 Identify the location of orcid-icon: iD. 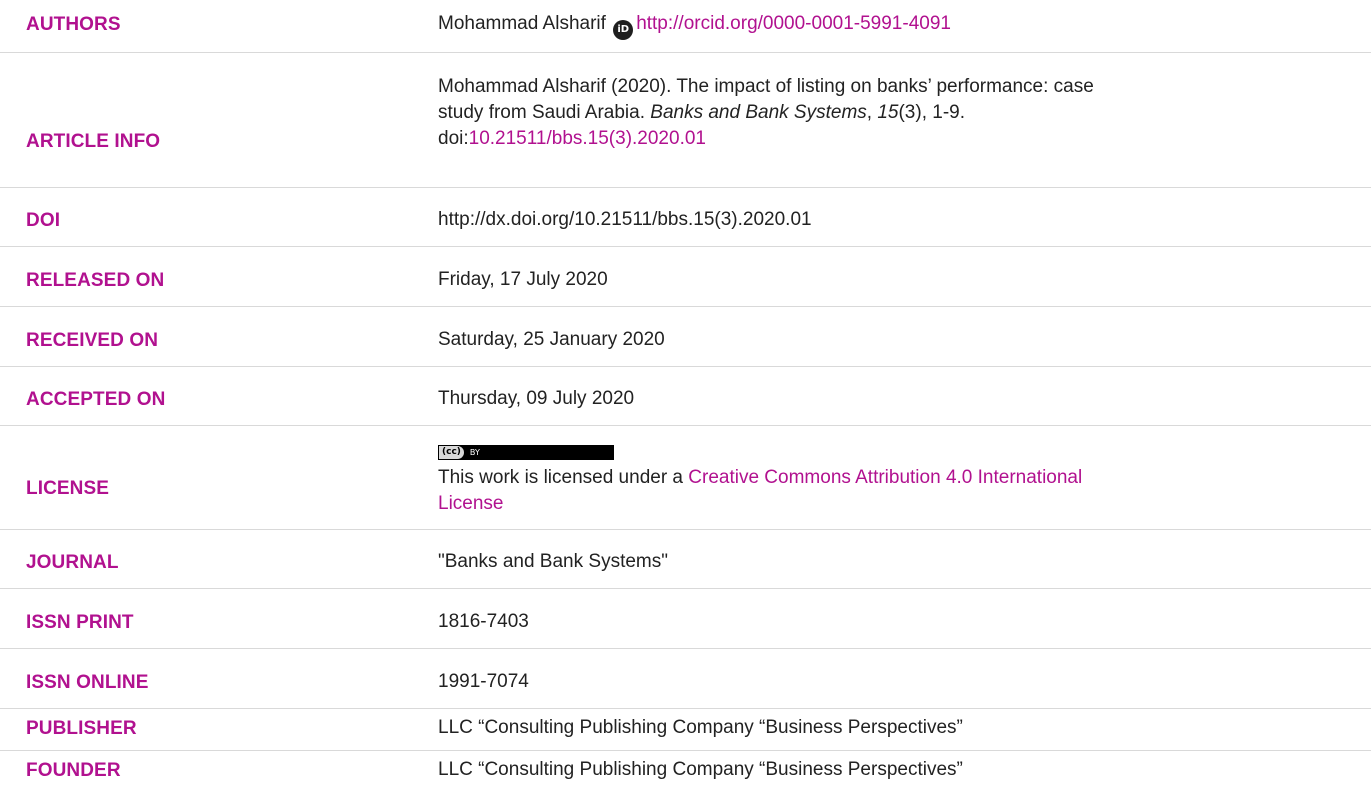
(623, 30).